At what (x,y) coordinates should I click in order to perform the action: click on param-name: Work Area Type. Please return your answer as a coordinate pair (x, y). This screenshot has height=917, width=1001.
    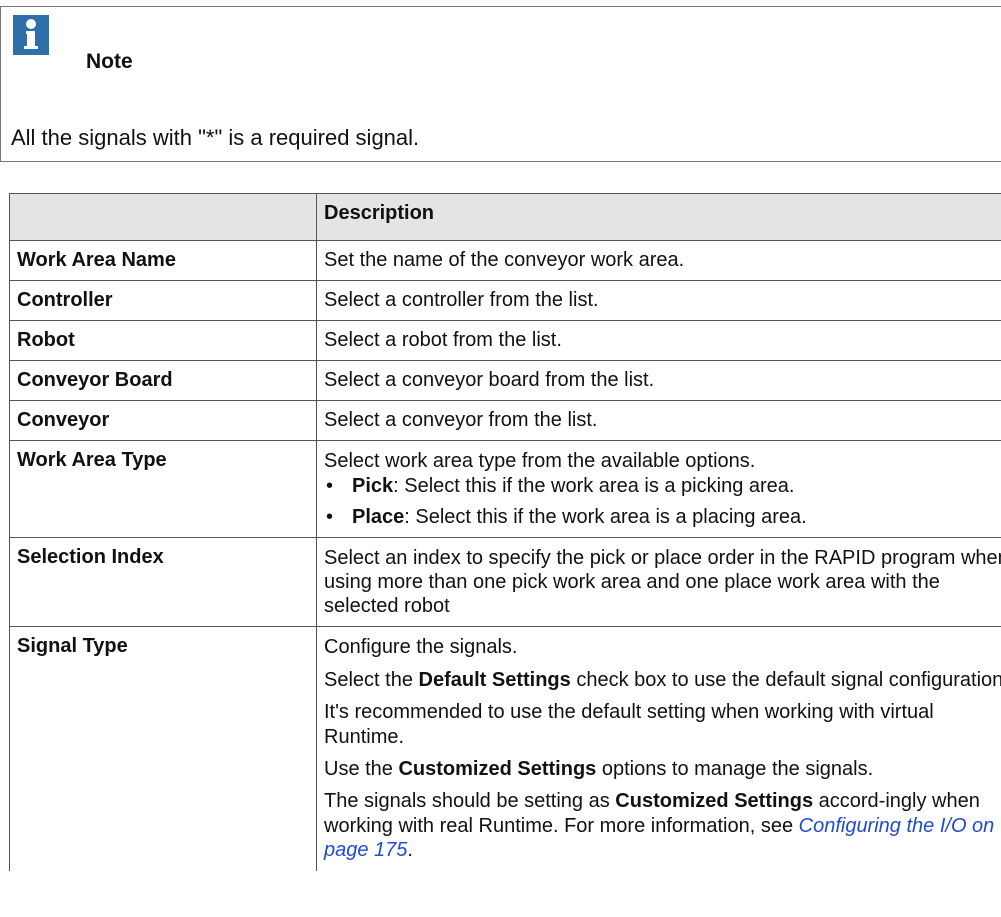
    Looking at the image, I should click on (163, 489).